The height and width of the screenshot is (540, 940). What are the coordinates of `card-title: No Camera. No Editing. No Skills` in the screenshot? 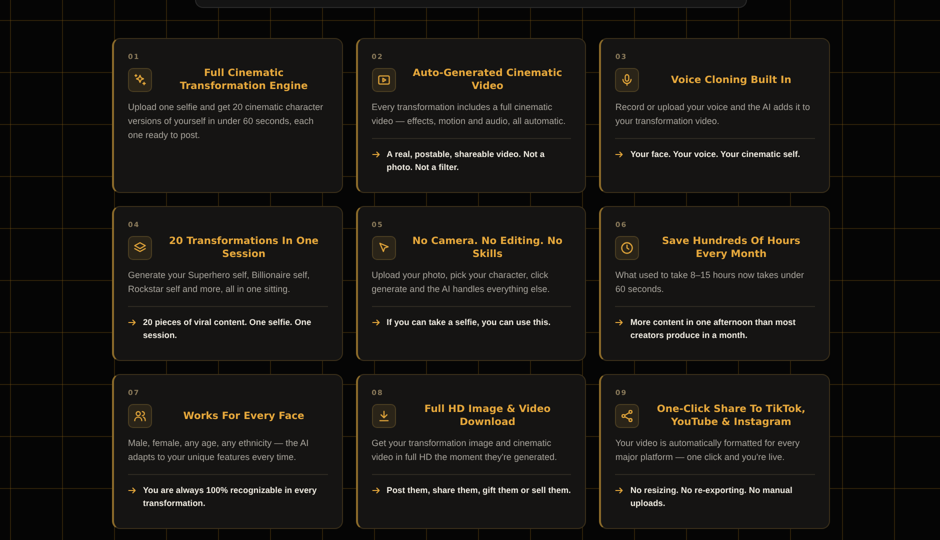 It's located at (487, 248).